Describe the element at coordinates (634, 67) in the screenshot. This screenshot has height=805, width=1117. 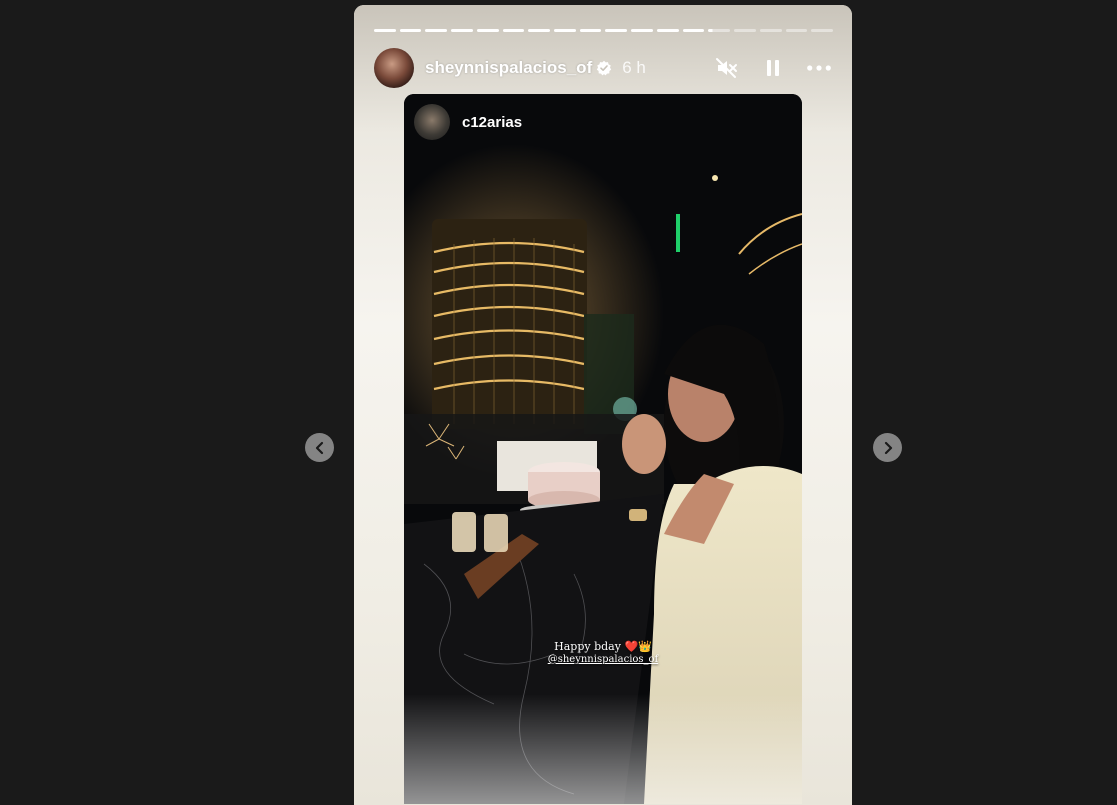
I see `post-time: 6 h` at that location.